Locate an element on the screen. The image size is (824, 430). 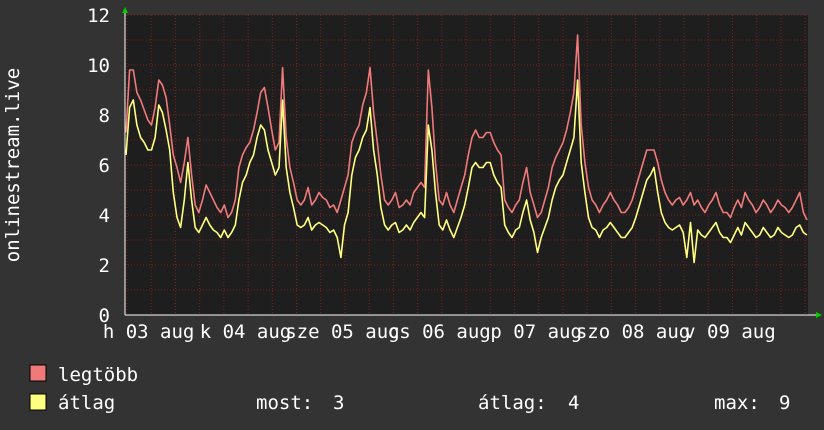
legend-label-atlag: átlag is located at coordinates (86, 403).